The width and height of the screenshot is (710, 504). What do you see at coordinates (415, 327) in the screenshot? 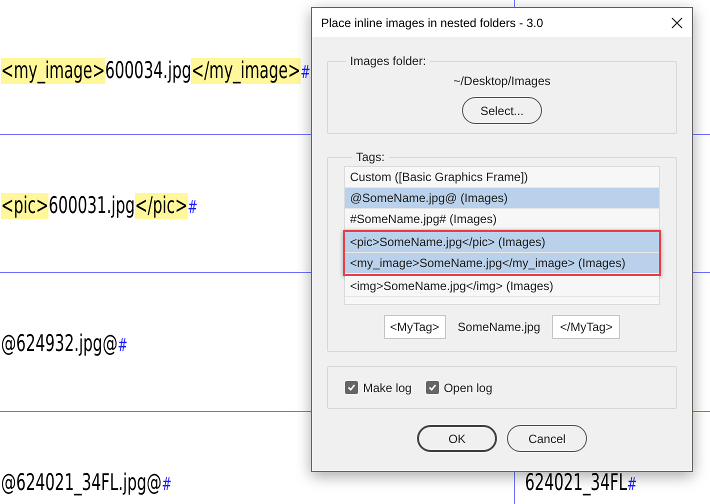
I see `open-tag-field: <MyTag>` at bounding box center [415, 327].